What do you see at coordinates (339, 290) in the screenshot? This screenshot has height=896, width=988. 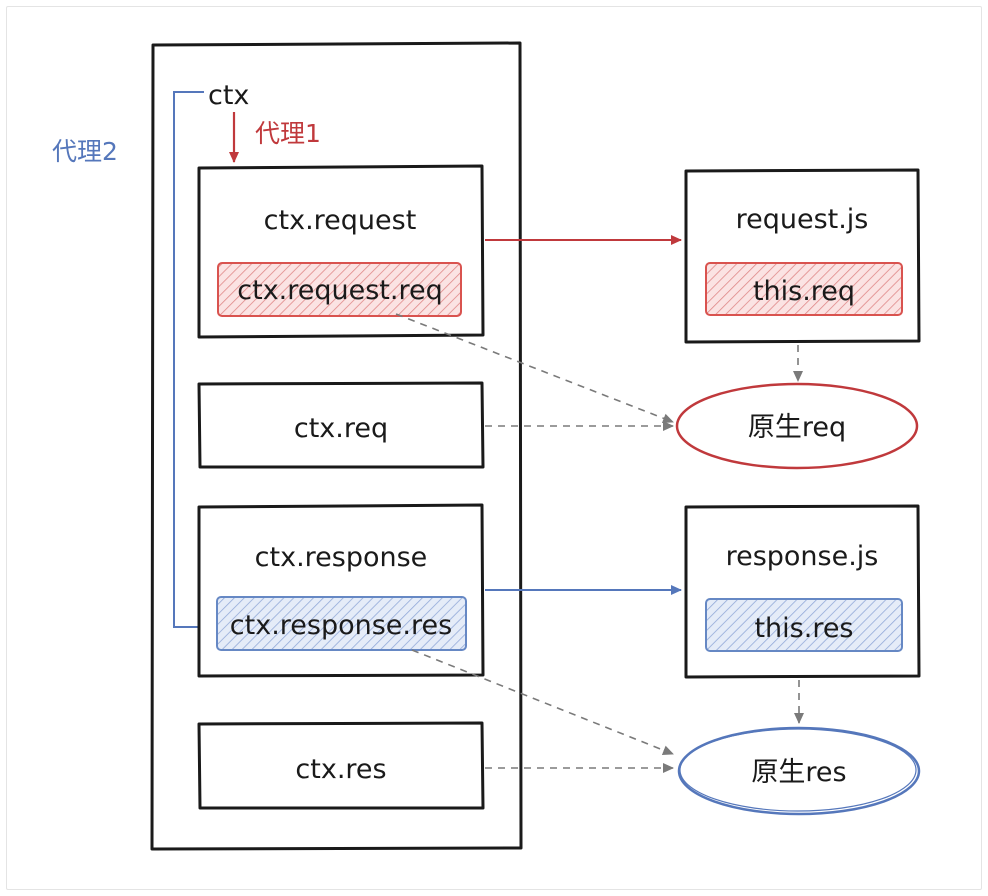 I see `ctx-request-req-label: ctx.request.req` at bounding box center [339, 290].